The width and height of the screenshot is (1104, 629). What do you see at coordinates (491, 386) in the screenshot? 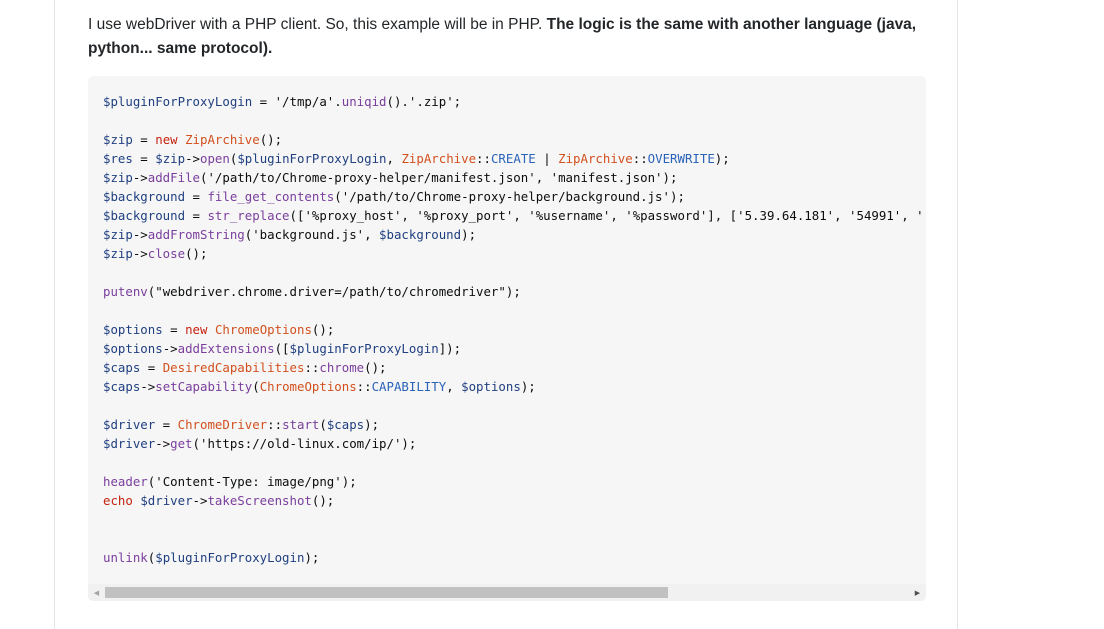
I see `code-token-var: $options` at bounding box center [491, 386].